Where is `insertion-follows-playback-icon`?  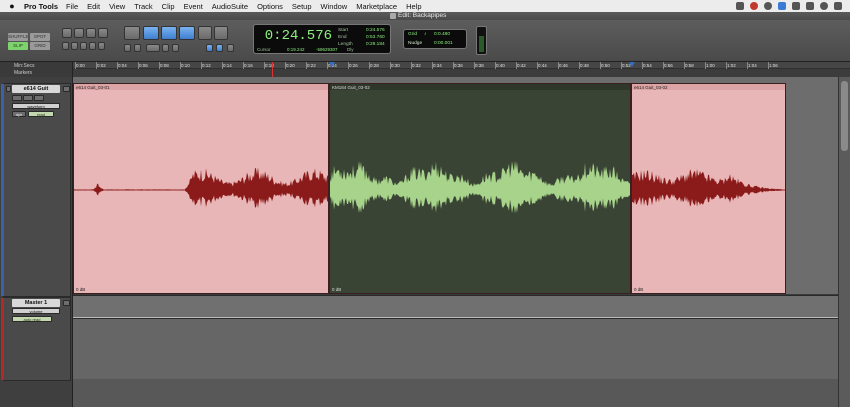 insertion-follows-playback-icon is located at coordinates (175, 48).